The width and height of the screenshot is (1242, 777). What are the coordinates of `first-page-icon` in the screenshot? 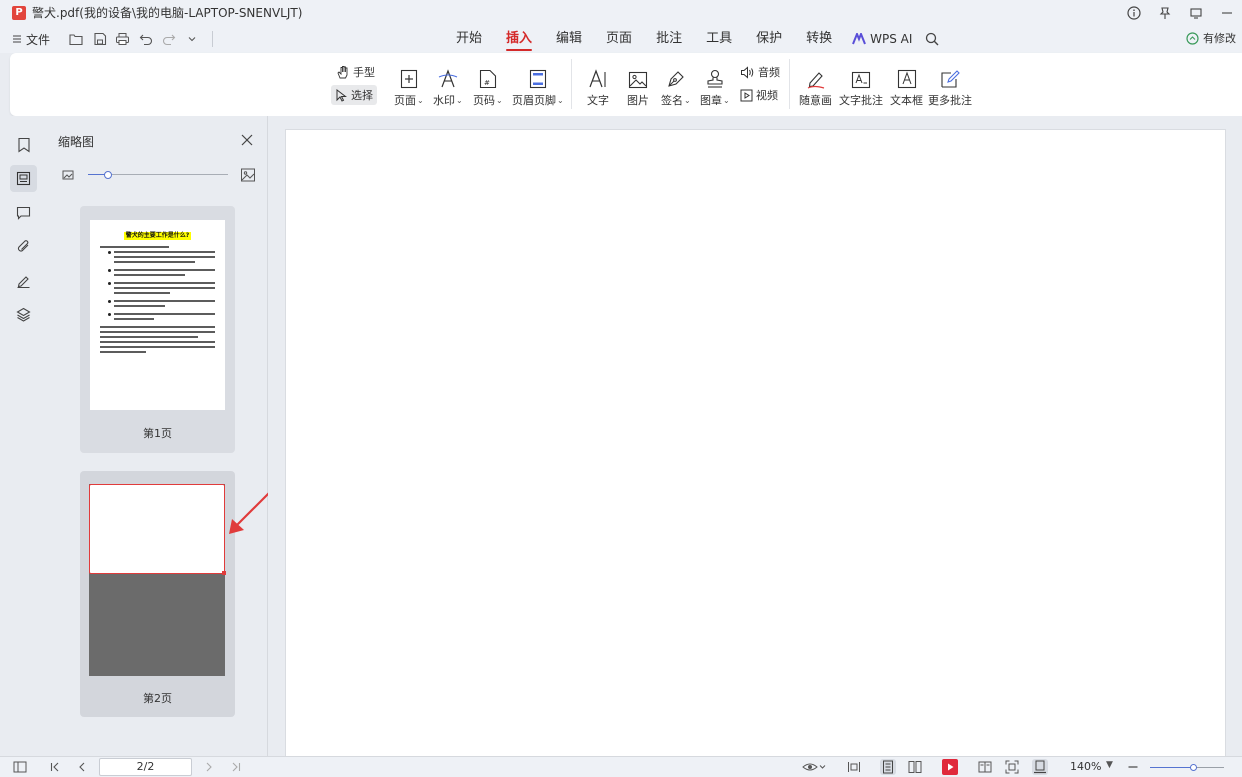 It's located at (55, 767).